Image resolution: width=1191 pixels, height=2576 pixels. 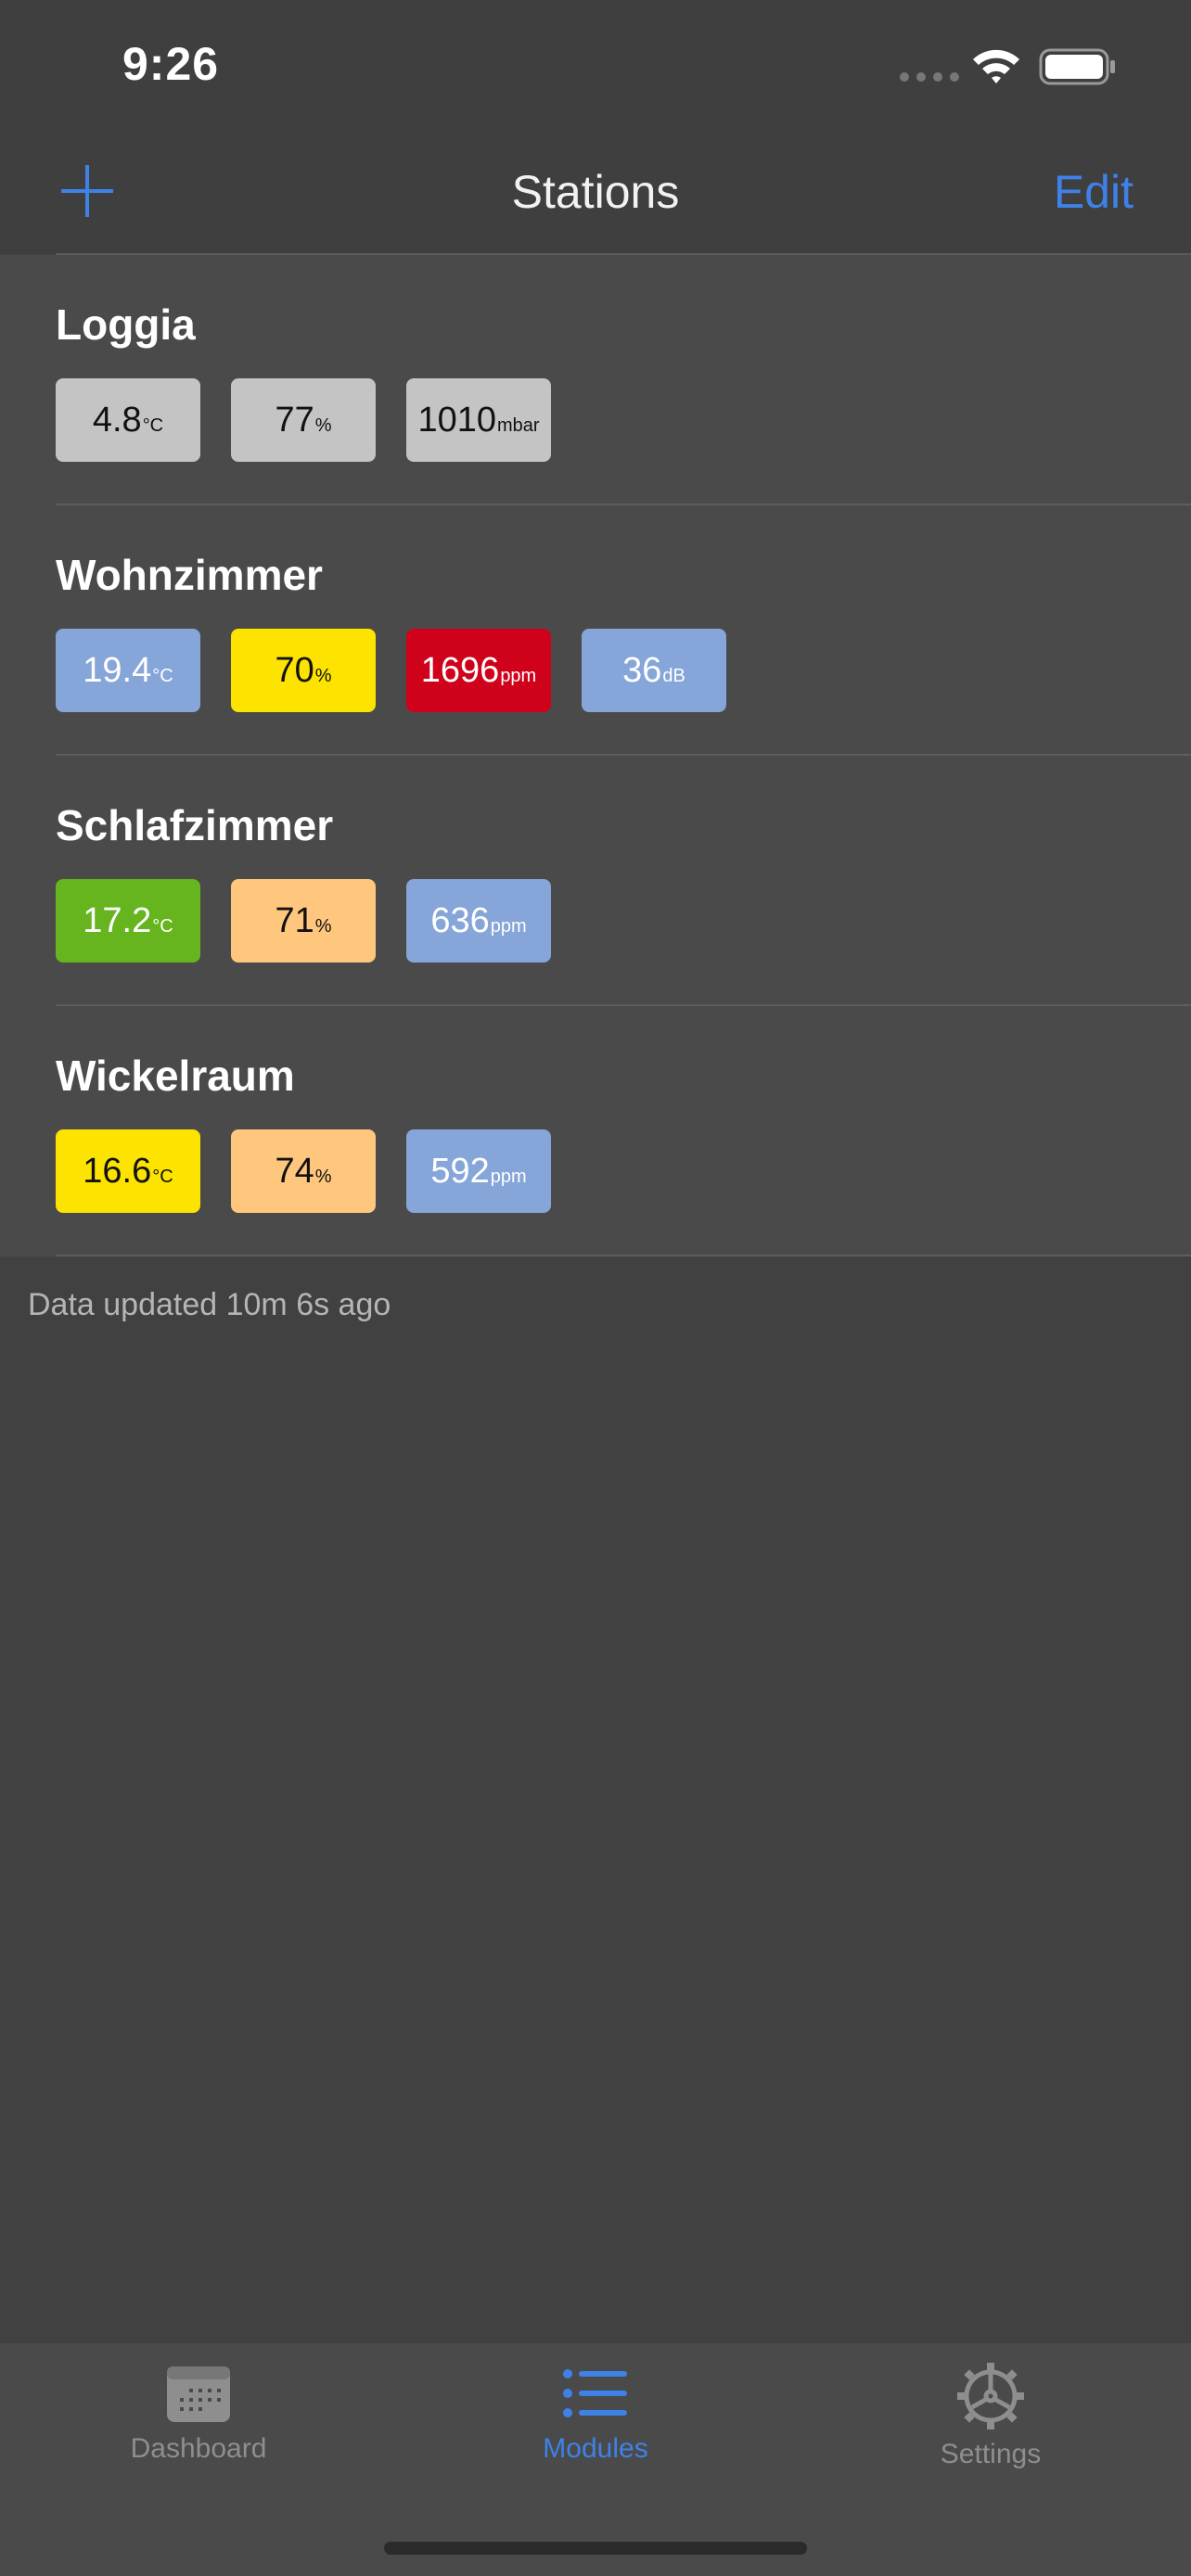 I want to click on home-indicator, so click(x=595, y=2548).